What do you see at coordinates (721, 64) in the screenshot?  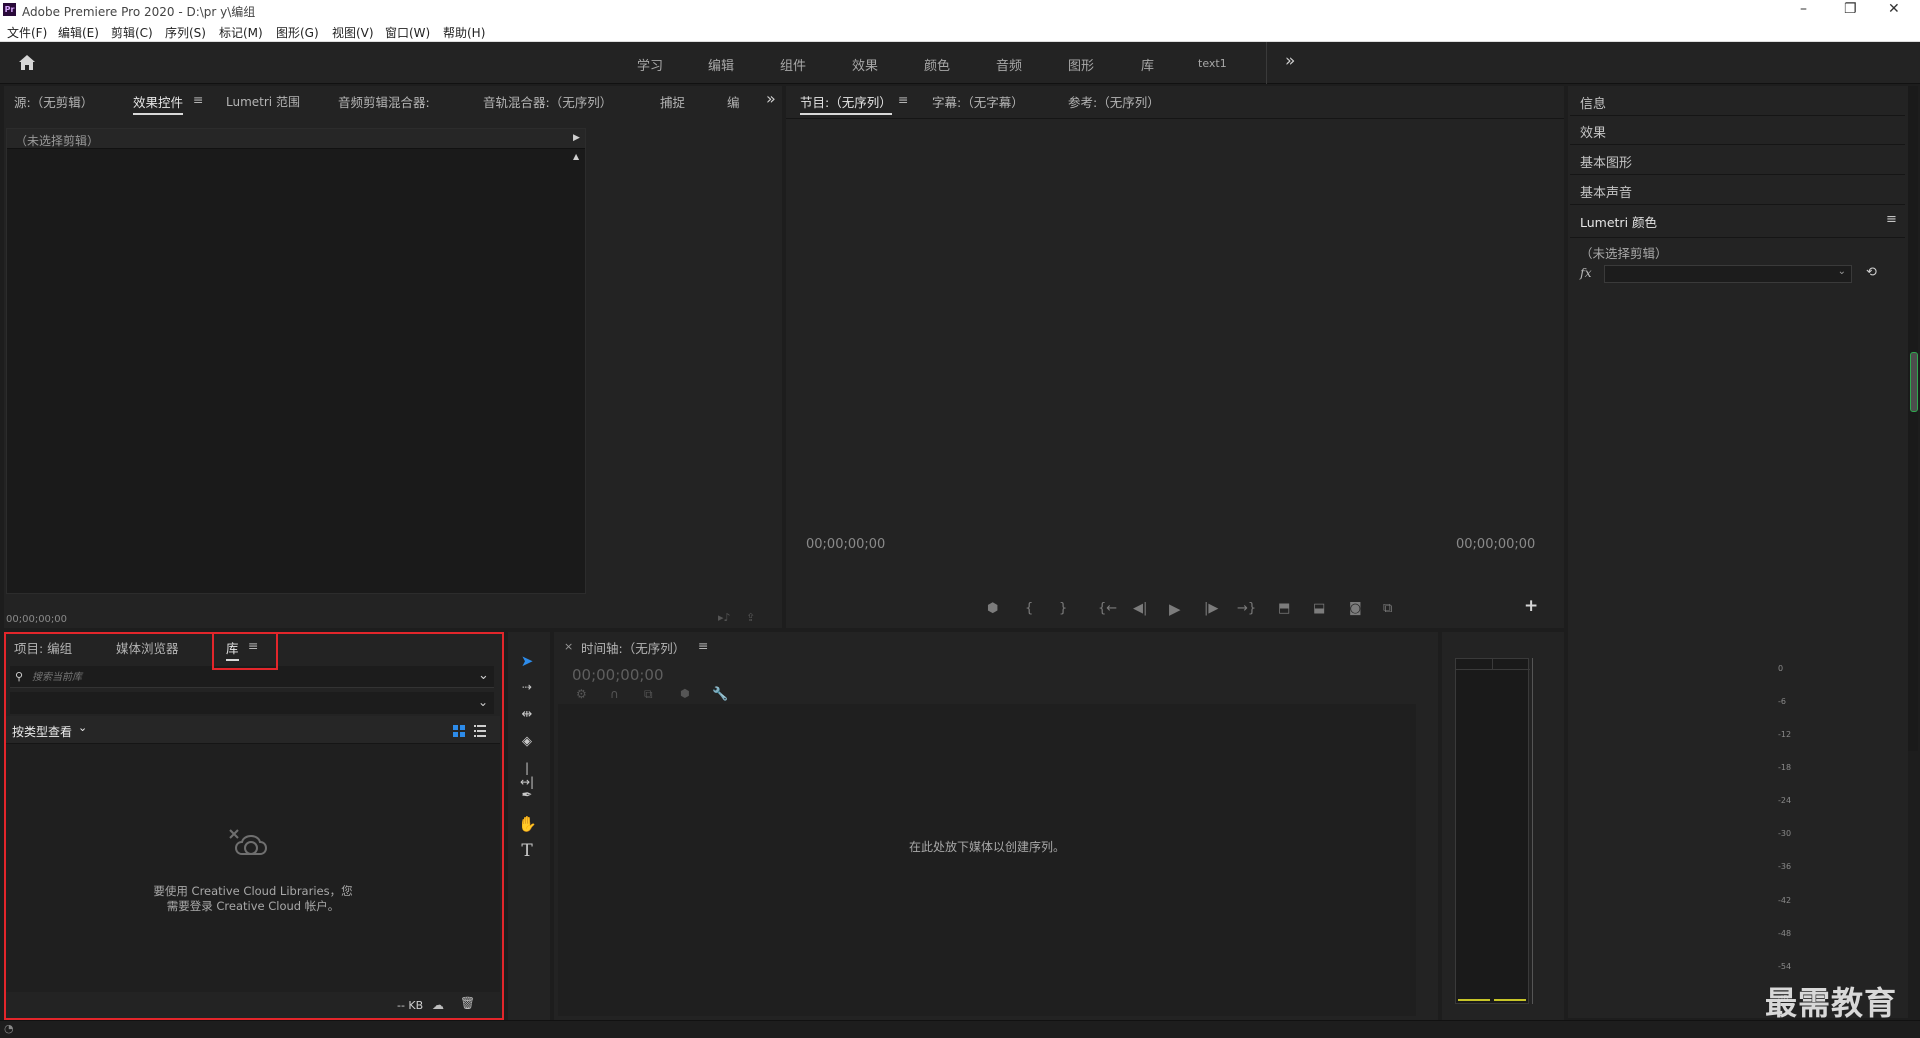 I see `workspace-tab-edit: 编辑` at bounding box center [721, 64].